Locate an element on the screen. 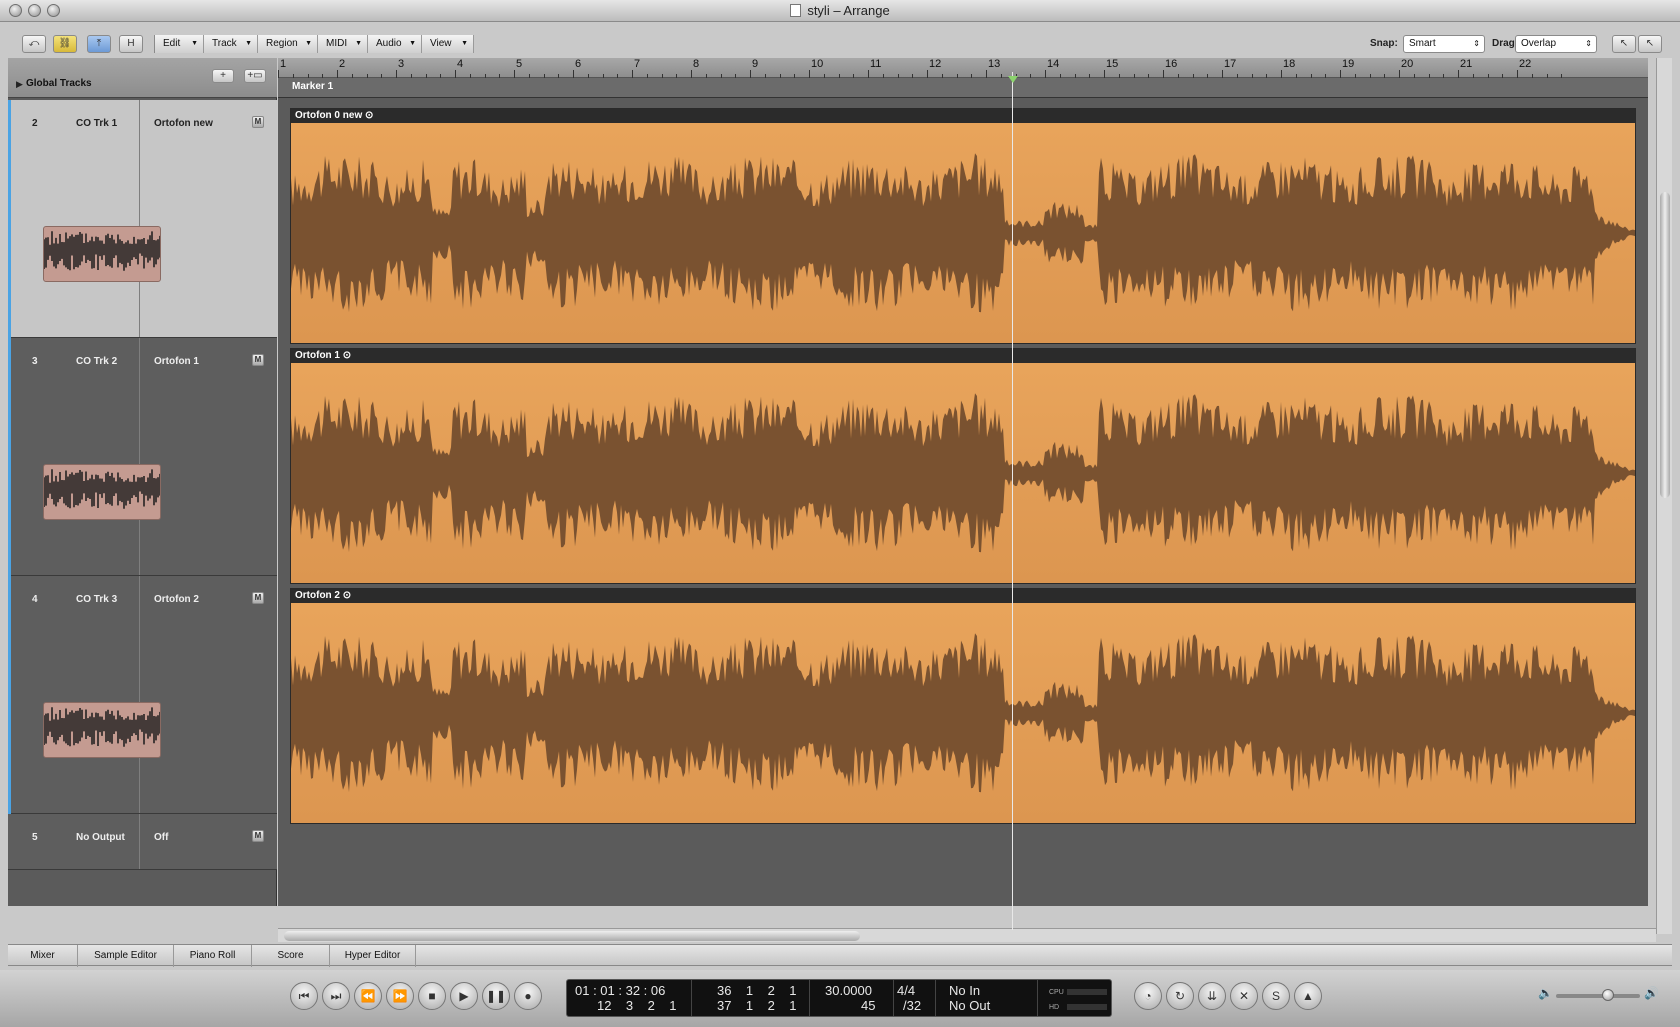  stop-icon: ■ is located at coordinates (432, 996).